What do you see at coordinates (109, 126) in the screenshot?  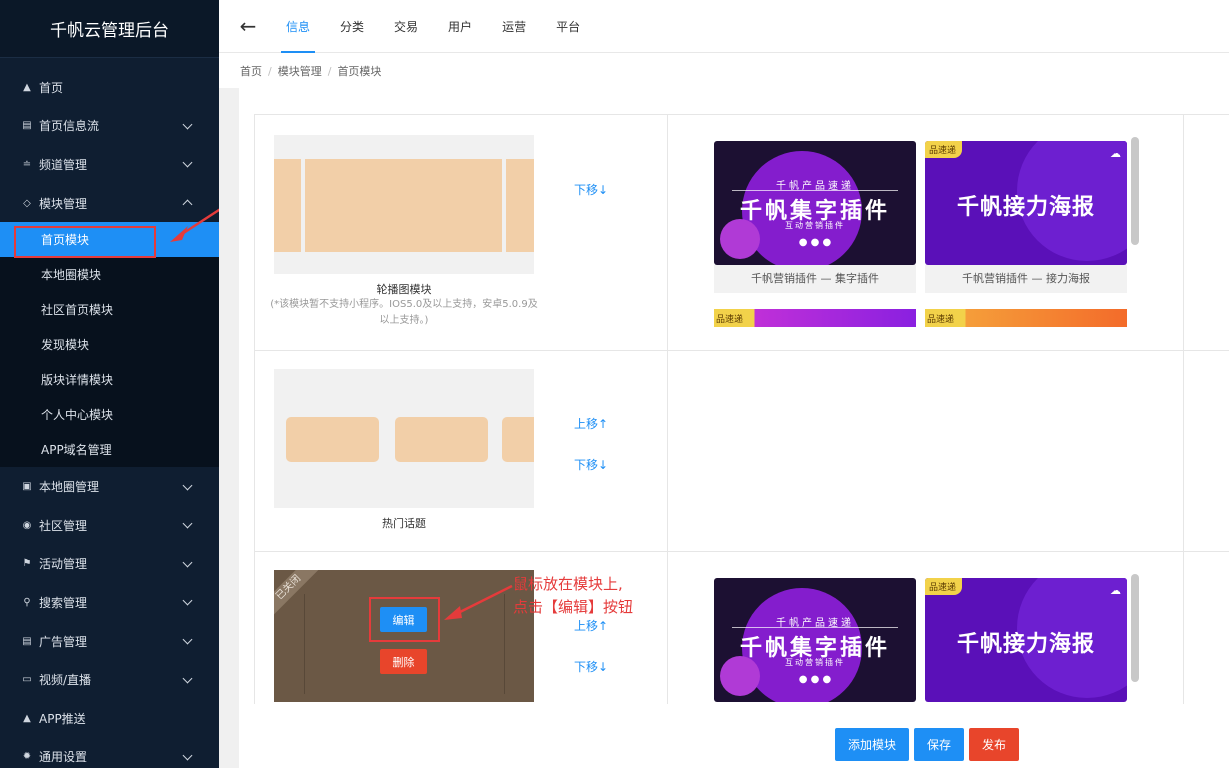 I see `sidebar-item-feed: ▤ 首页信息流` at bounding box center [109, 126].